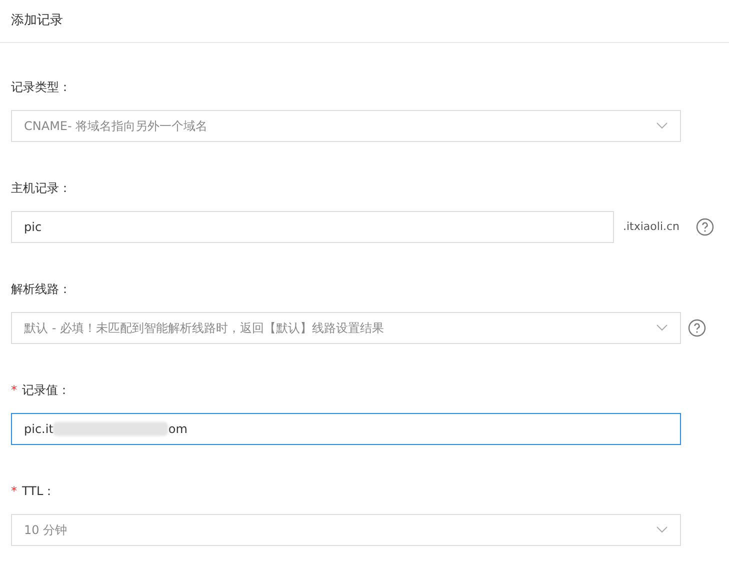 The image size is (729, 583). What do you see at coordinates (37, 21) in the screenshot?
I see `dialog-title: 添加记录` at bounding box center [37, 21].